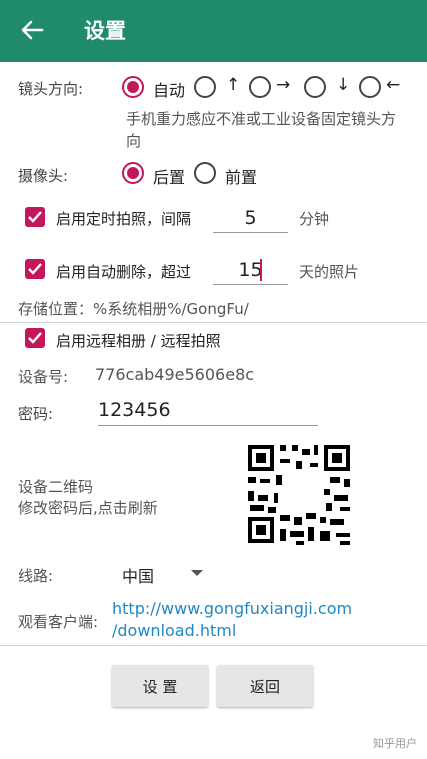  Describe the element at coordinates (205, 173) in the screenshot. I see `camera-radio-front` at that location.